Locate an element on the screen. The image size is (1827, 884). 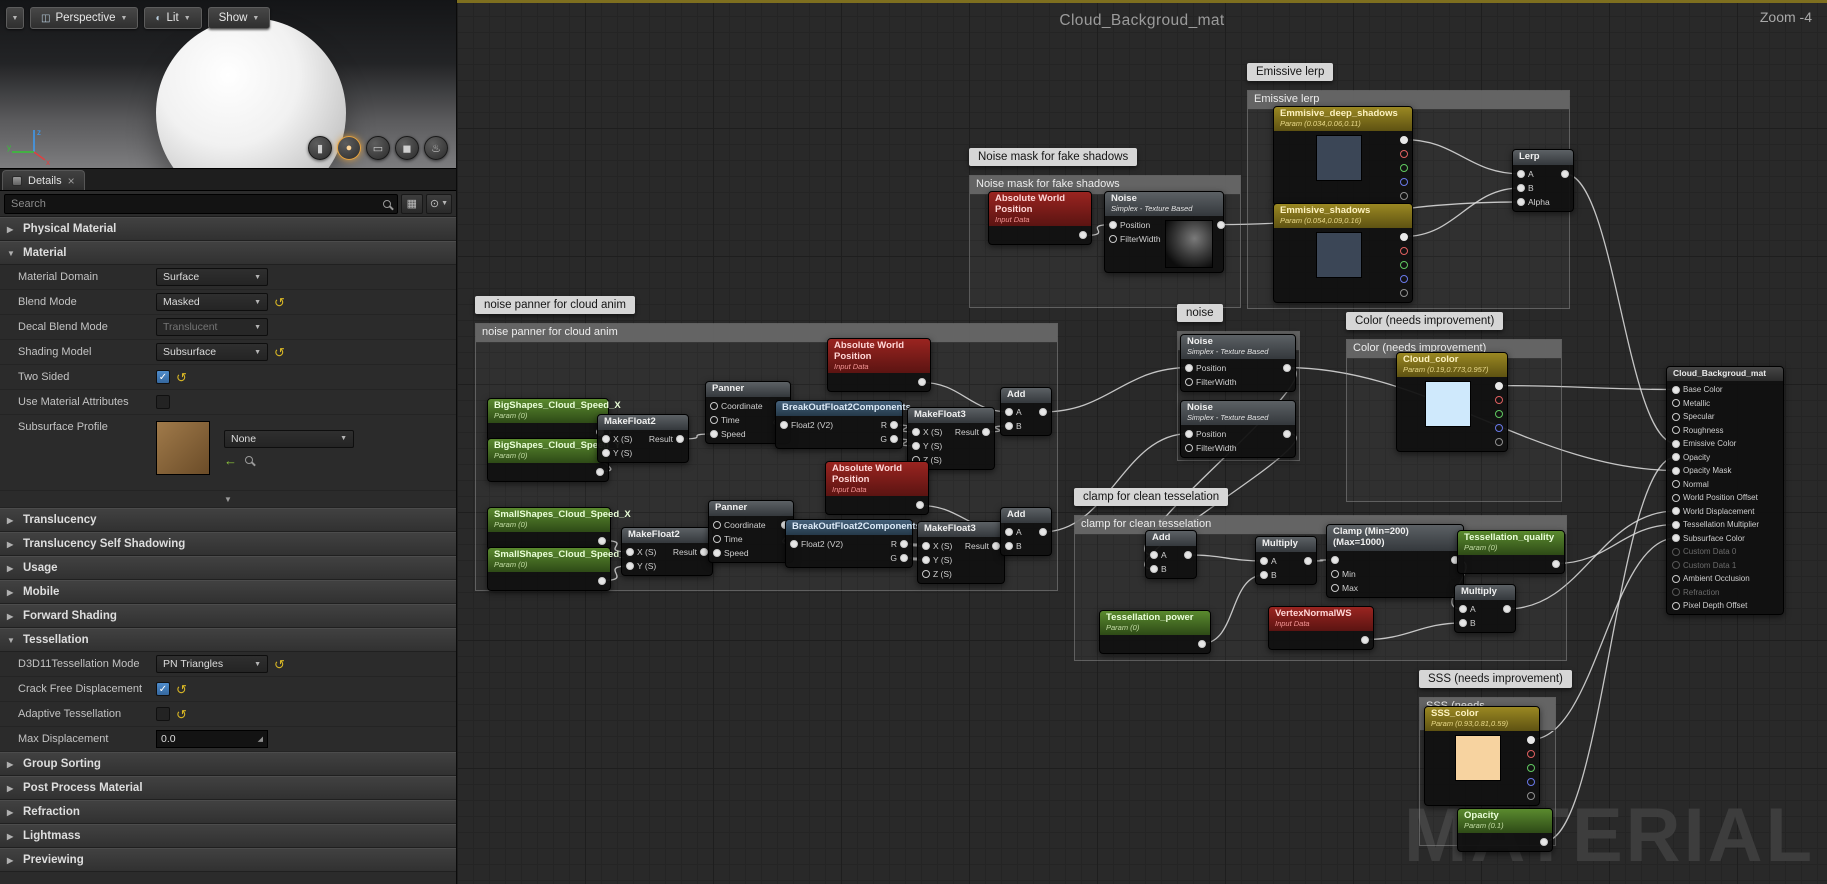
node-sss: SSS_color Param (0.93,0.81,0.59) is located at coordinates (1482, 756).